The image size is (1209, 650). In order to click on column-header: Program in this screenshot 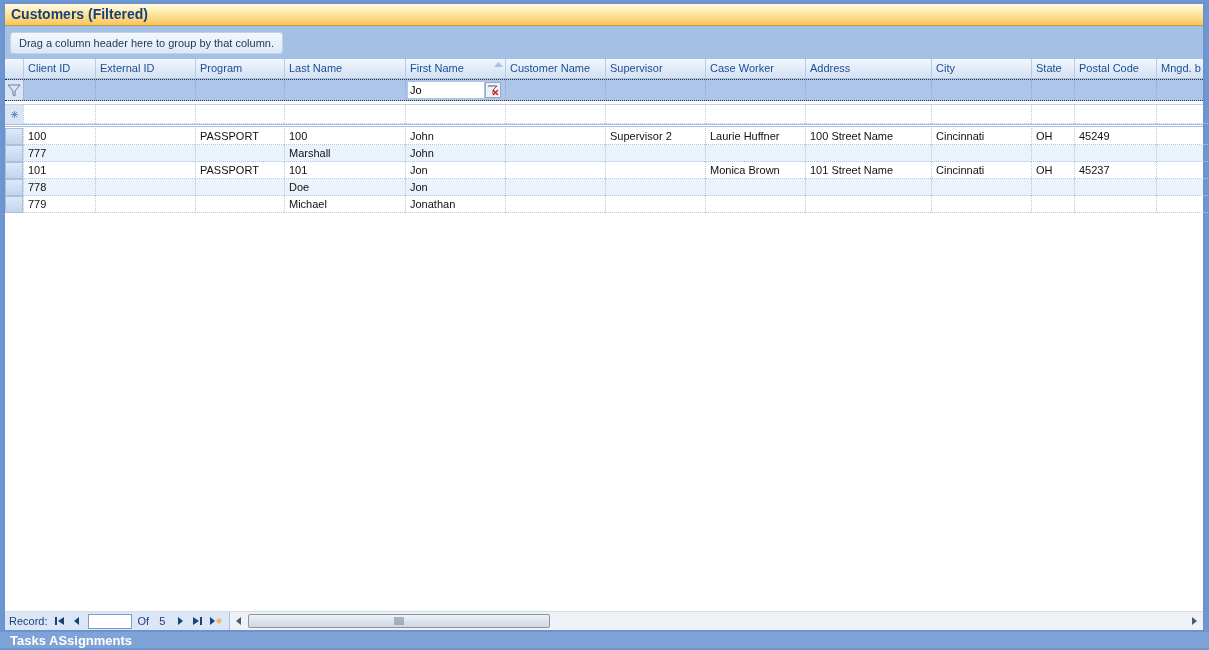, I will do `click(239, 68)`.